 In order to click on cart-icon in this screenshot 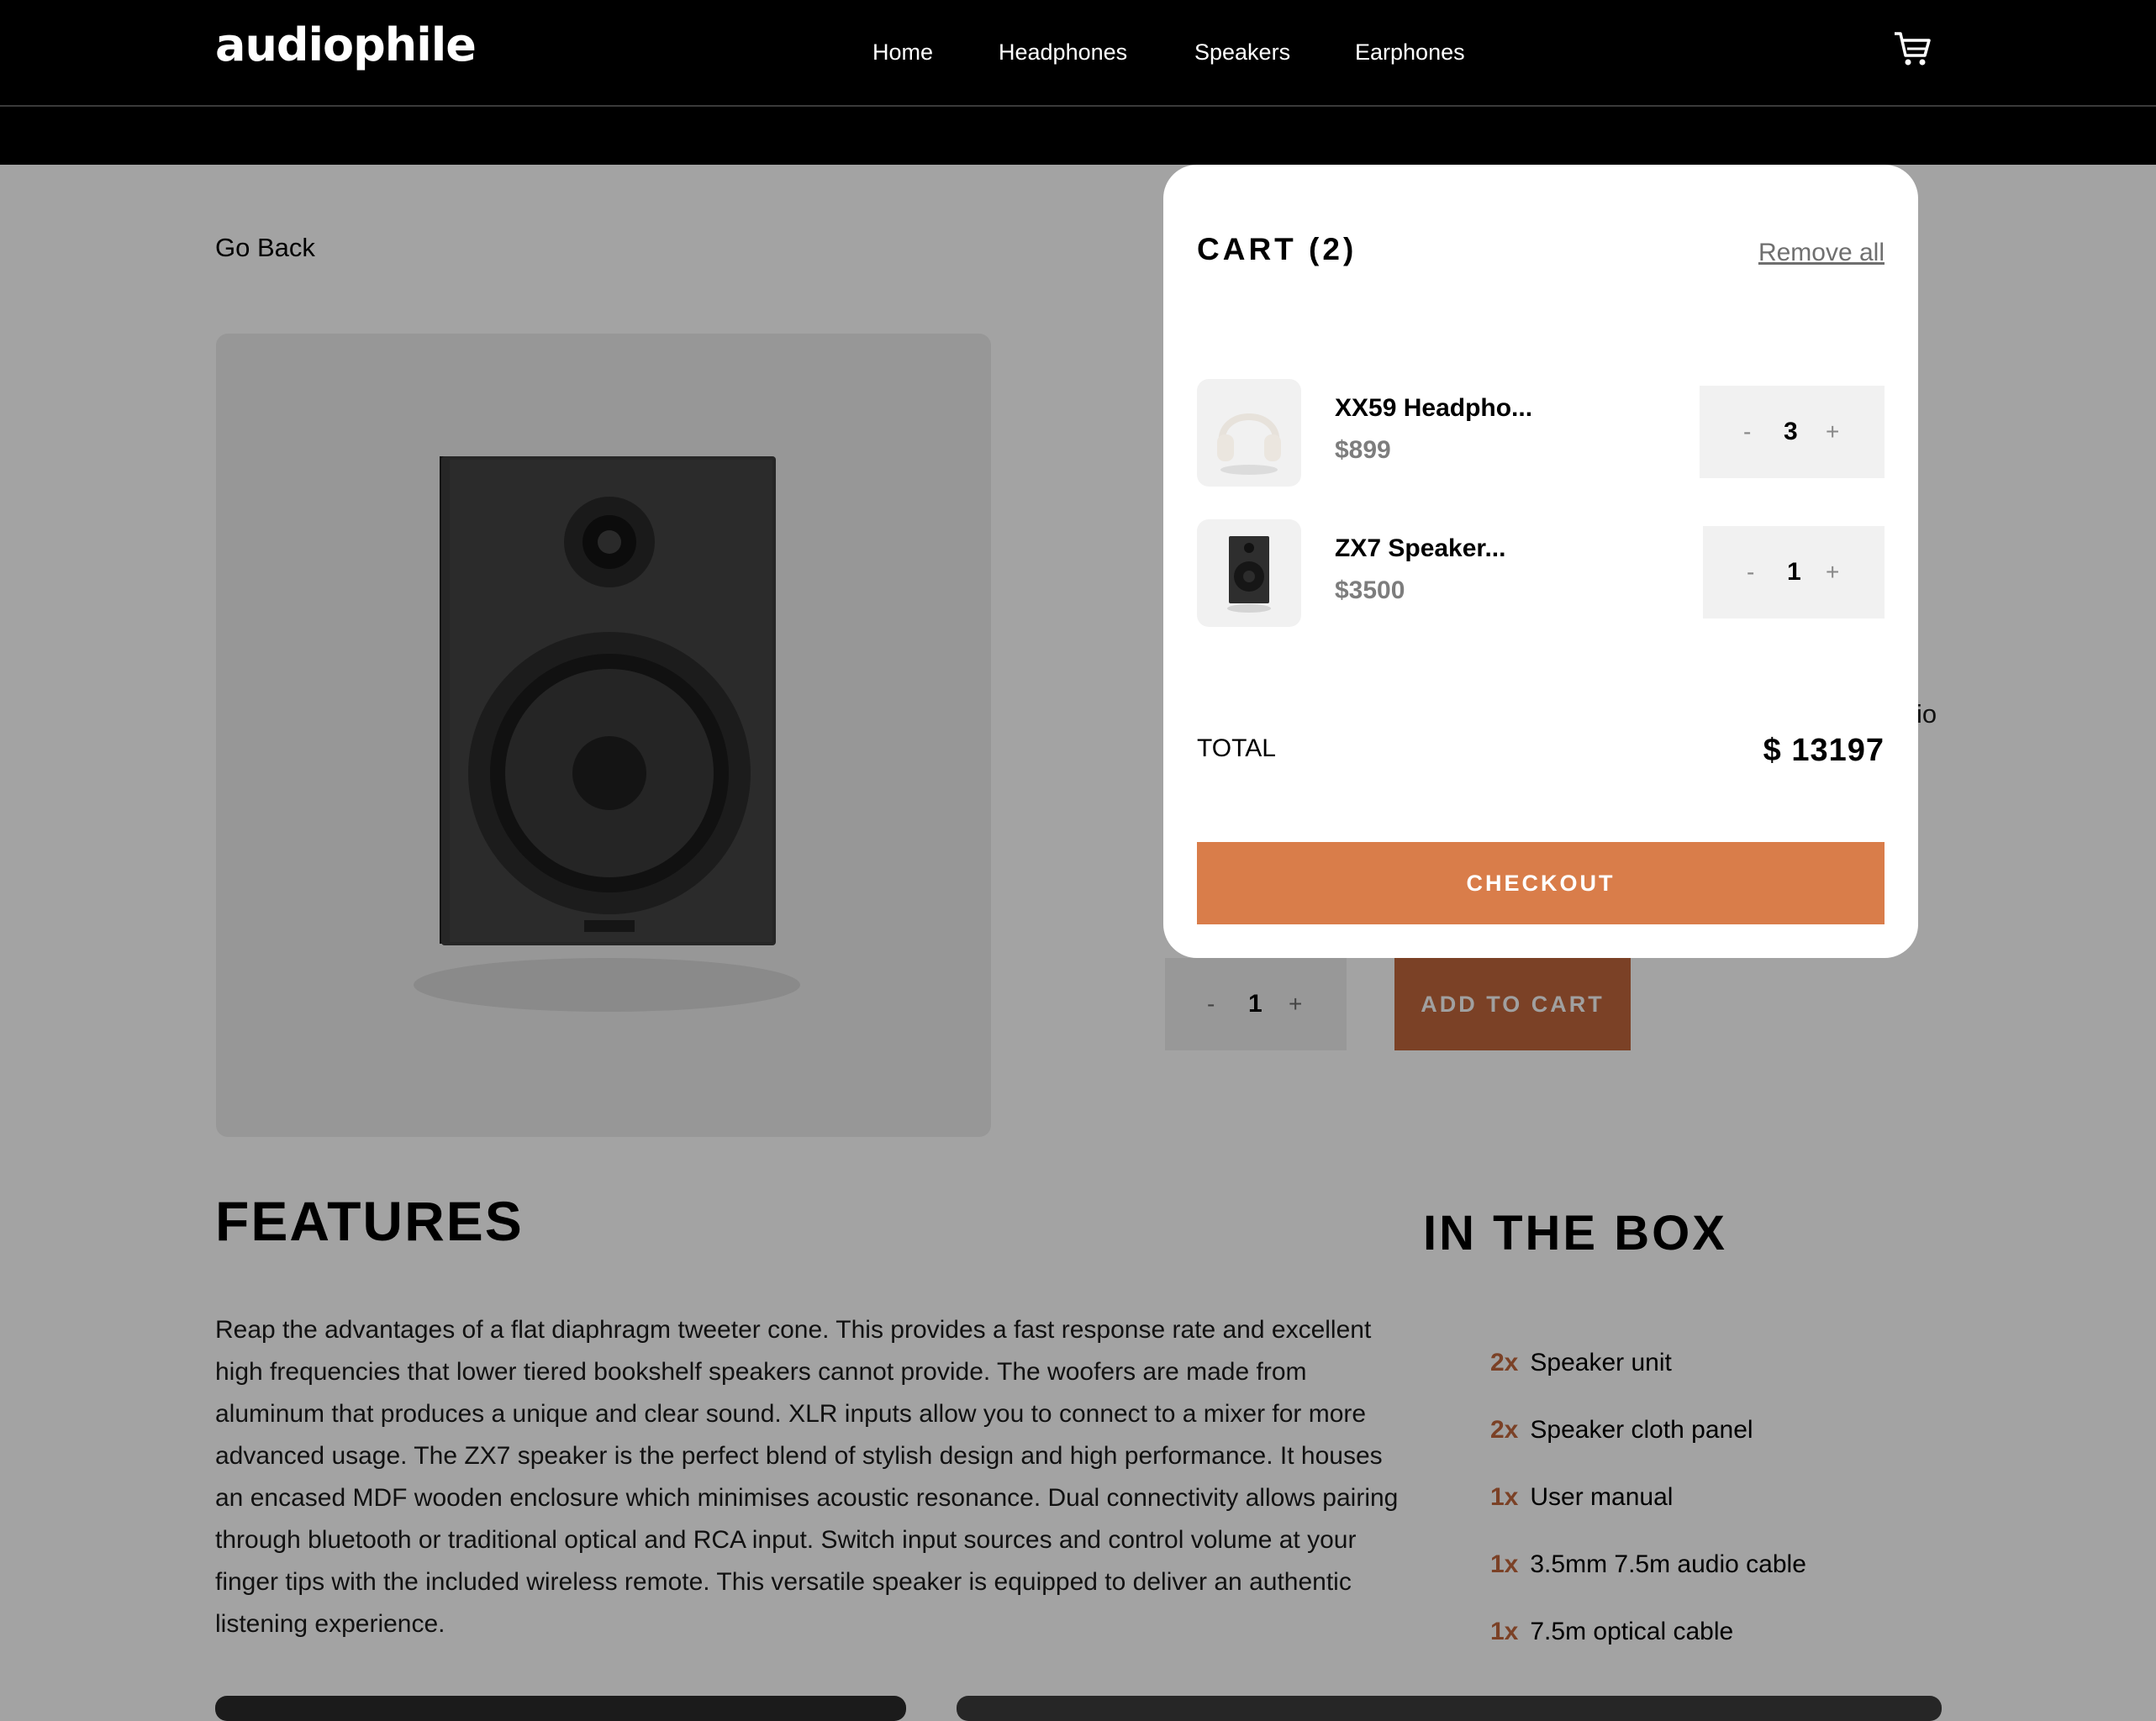, I will do `click(1913, 49)`.